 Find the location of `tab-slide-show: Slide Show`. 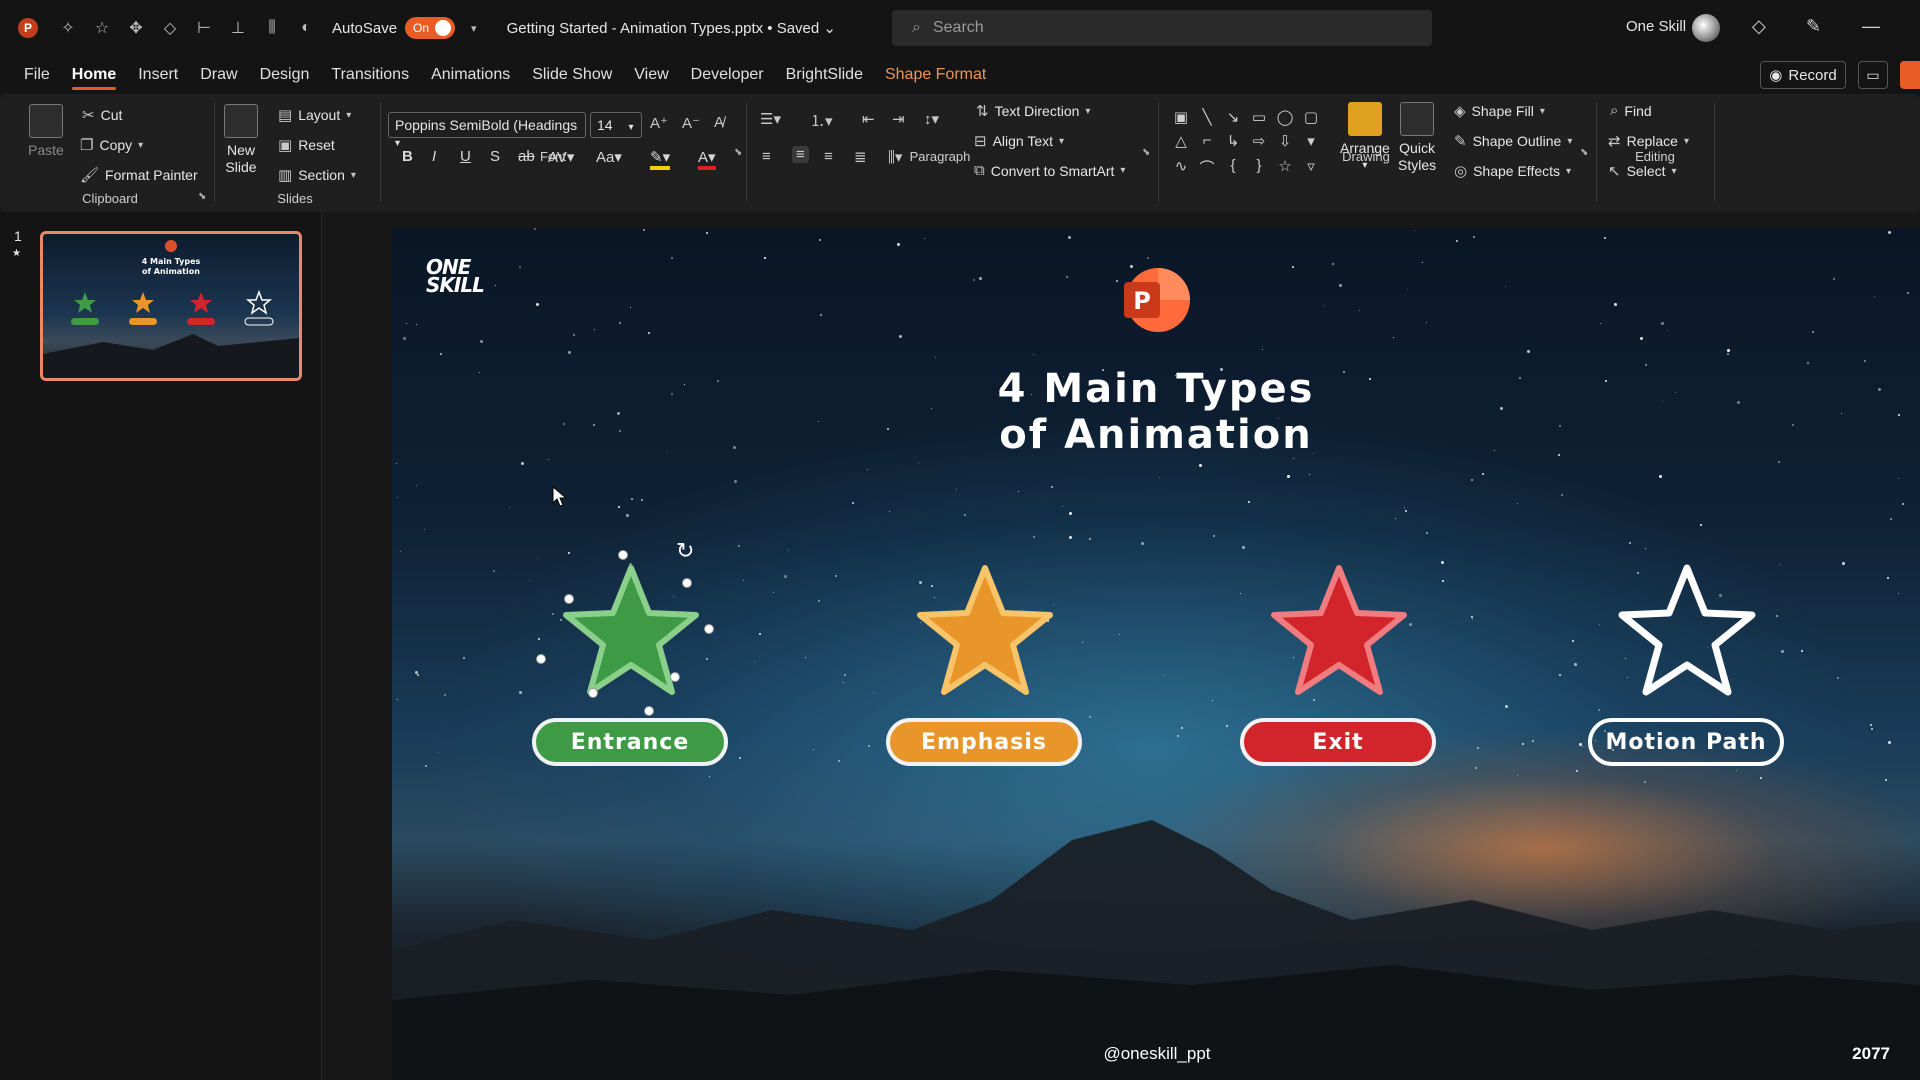

tab-slide-show: Slide Show is located at coordinates (572, 75).